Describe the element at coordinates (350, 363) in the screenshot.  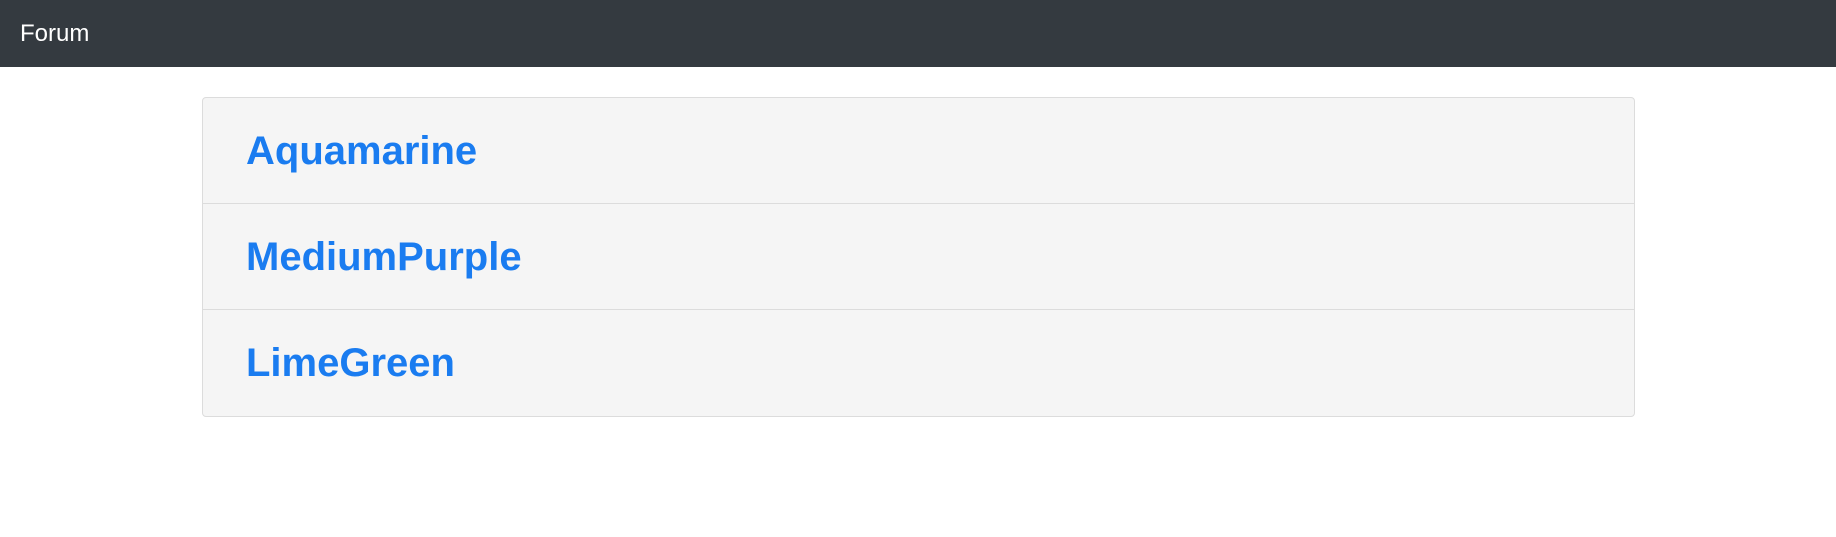
I see `forum-link-limegreen: LimeGreen` at that location.